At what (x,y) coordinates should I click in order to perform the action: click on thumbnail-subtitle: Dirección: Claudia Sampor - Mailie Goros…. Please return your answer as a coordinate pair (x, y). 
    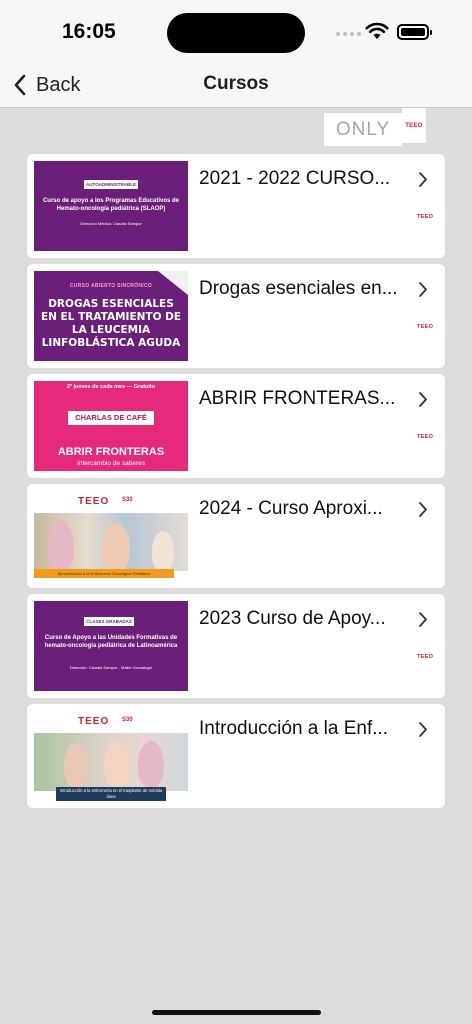
    Looking at the image, I should click on (111, 667).